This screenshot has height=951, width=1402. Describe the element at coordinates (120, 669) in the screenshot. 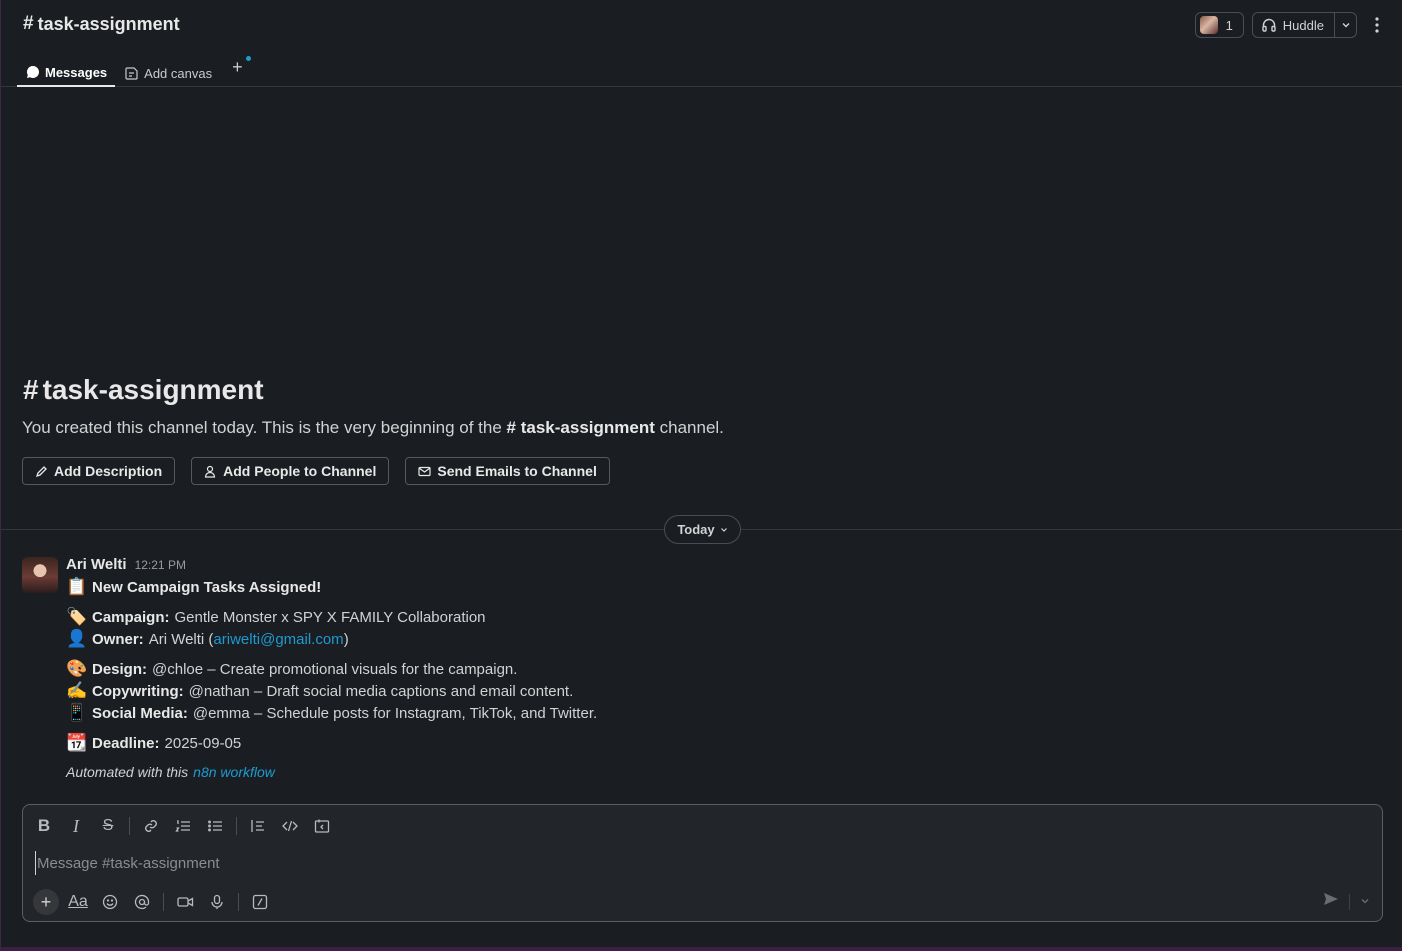

I see `design-label: Design:` at that location.